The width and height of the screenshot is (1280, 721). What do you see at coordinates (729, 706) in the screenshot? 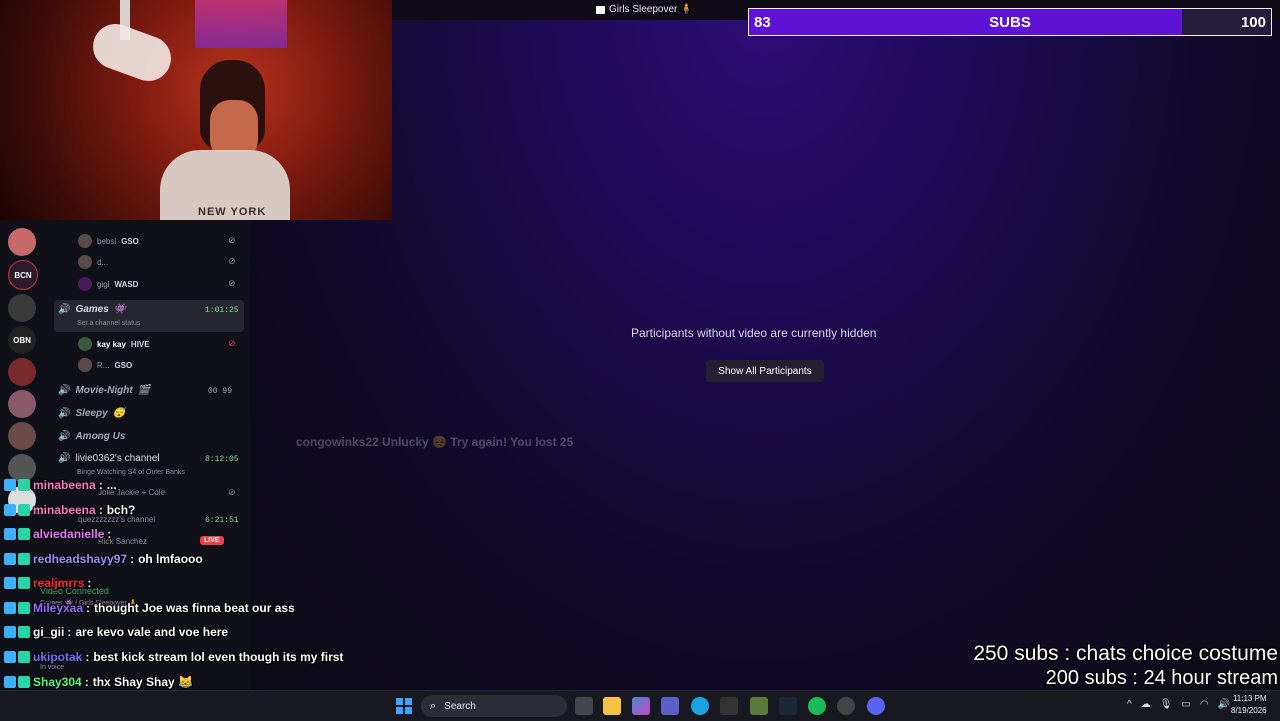
I see `store-icon` at bounding box center [729, 706].